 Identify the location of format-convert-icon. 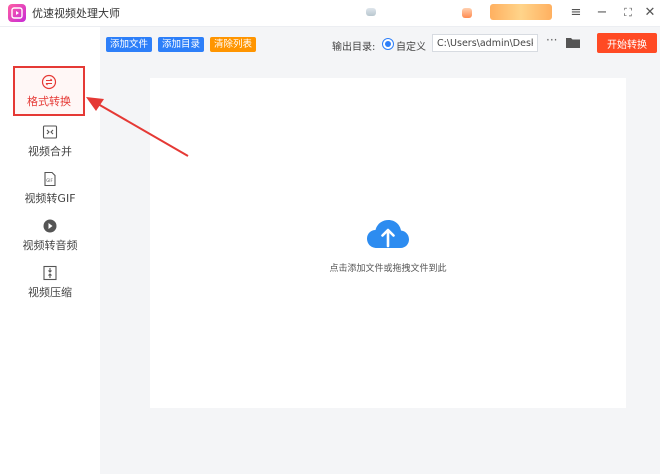
(49, 82).